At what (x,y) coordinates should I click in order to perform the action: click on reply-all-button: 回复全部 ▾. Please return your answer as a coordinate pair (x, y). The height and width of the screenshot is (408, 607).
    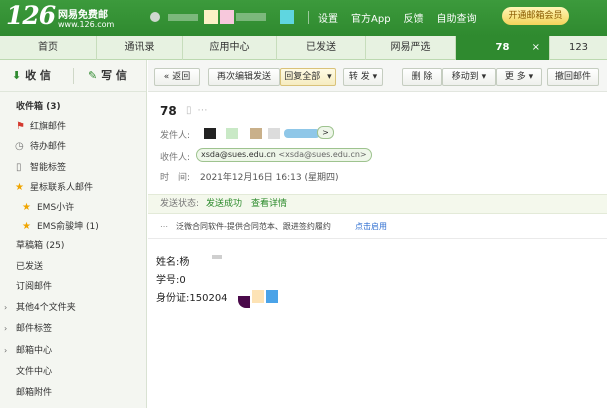
    Looking at the image, I should click on (308, 77).